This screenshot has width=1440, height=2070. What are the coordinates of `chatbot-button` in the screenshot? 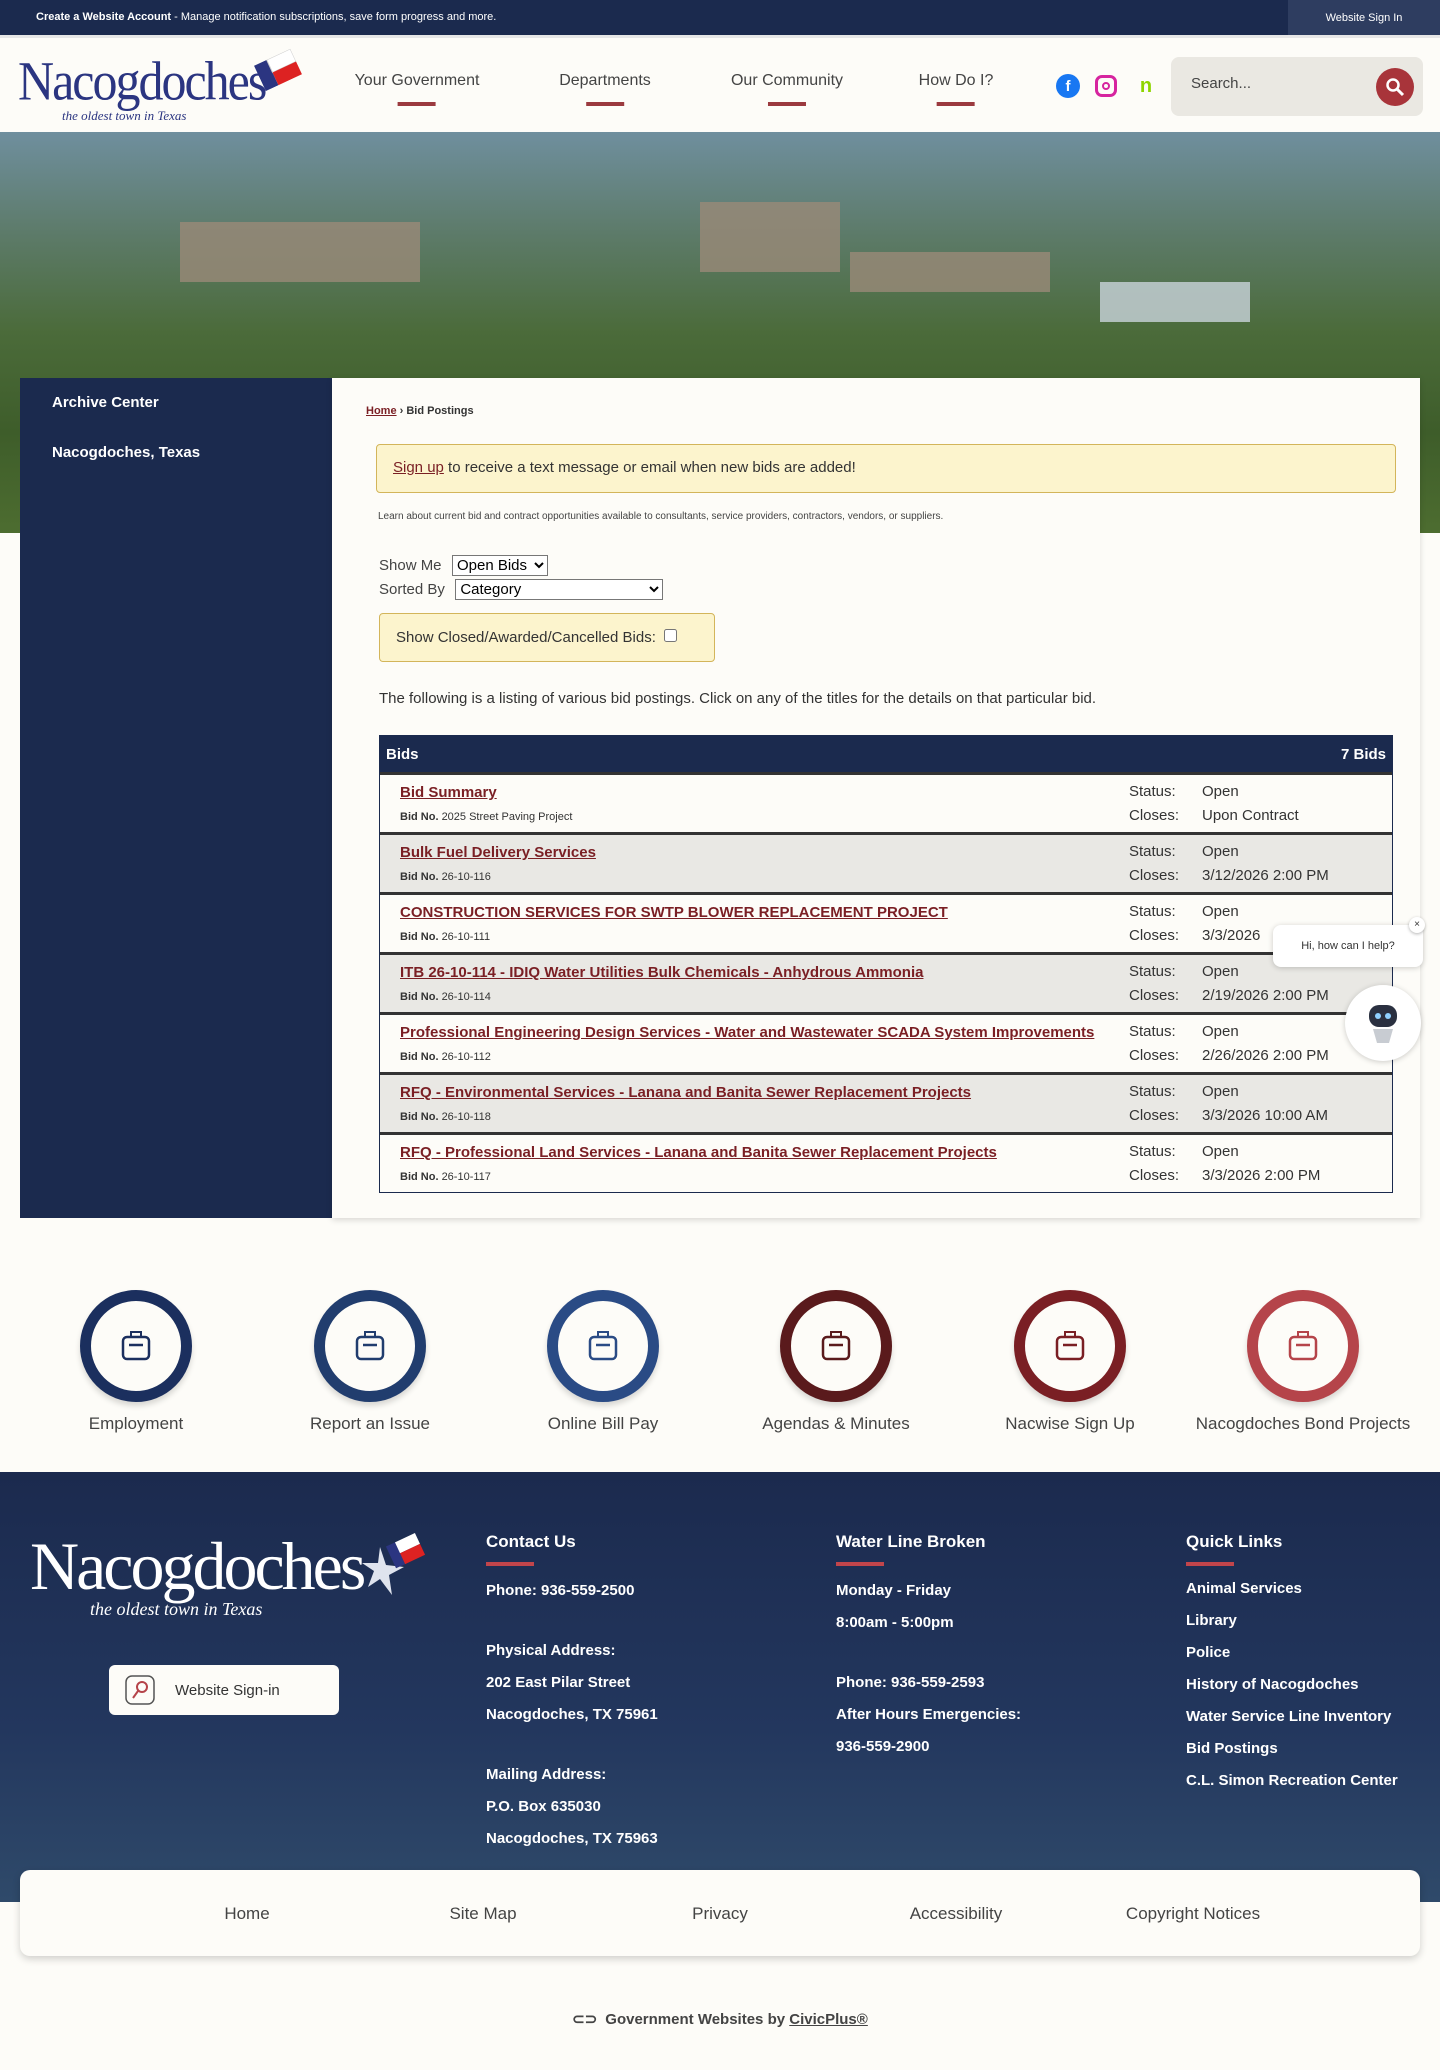 It's located at (1383, 1023).